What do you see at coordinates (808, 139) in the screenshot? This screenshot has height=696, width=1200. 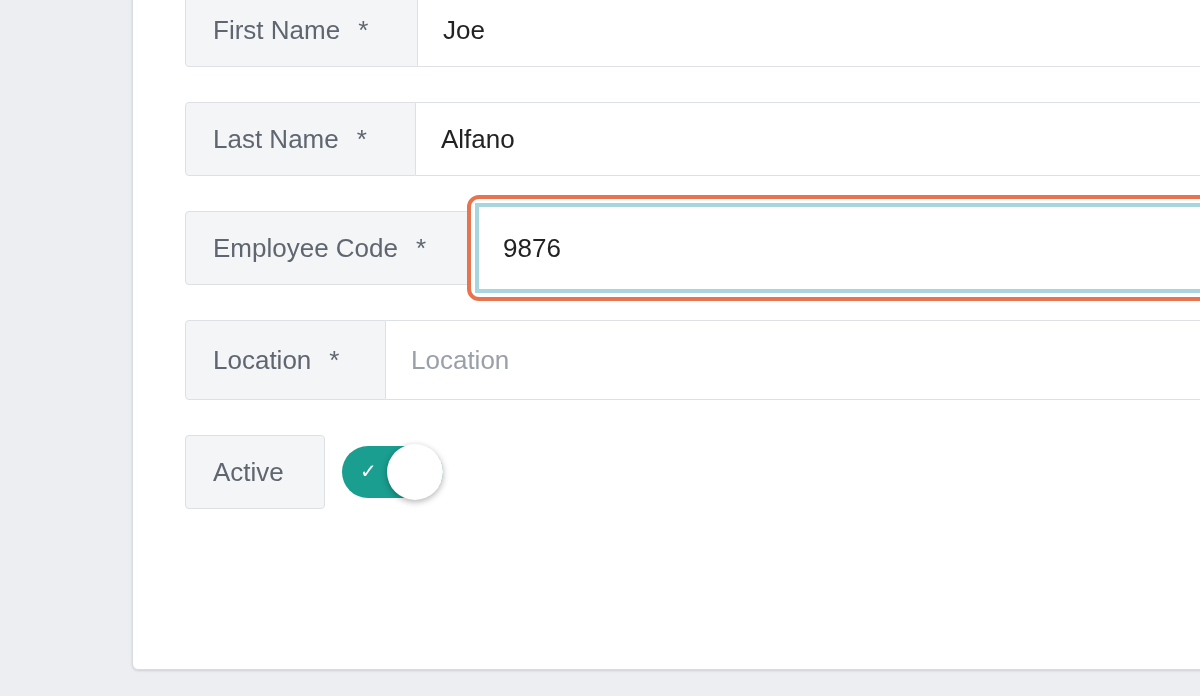 I see `text-input: Alfano` at bounding box center [808, 139].